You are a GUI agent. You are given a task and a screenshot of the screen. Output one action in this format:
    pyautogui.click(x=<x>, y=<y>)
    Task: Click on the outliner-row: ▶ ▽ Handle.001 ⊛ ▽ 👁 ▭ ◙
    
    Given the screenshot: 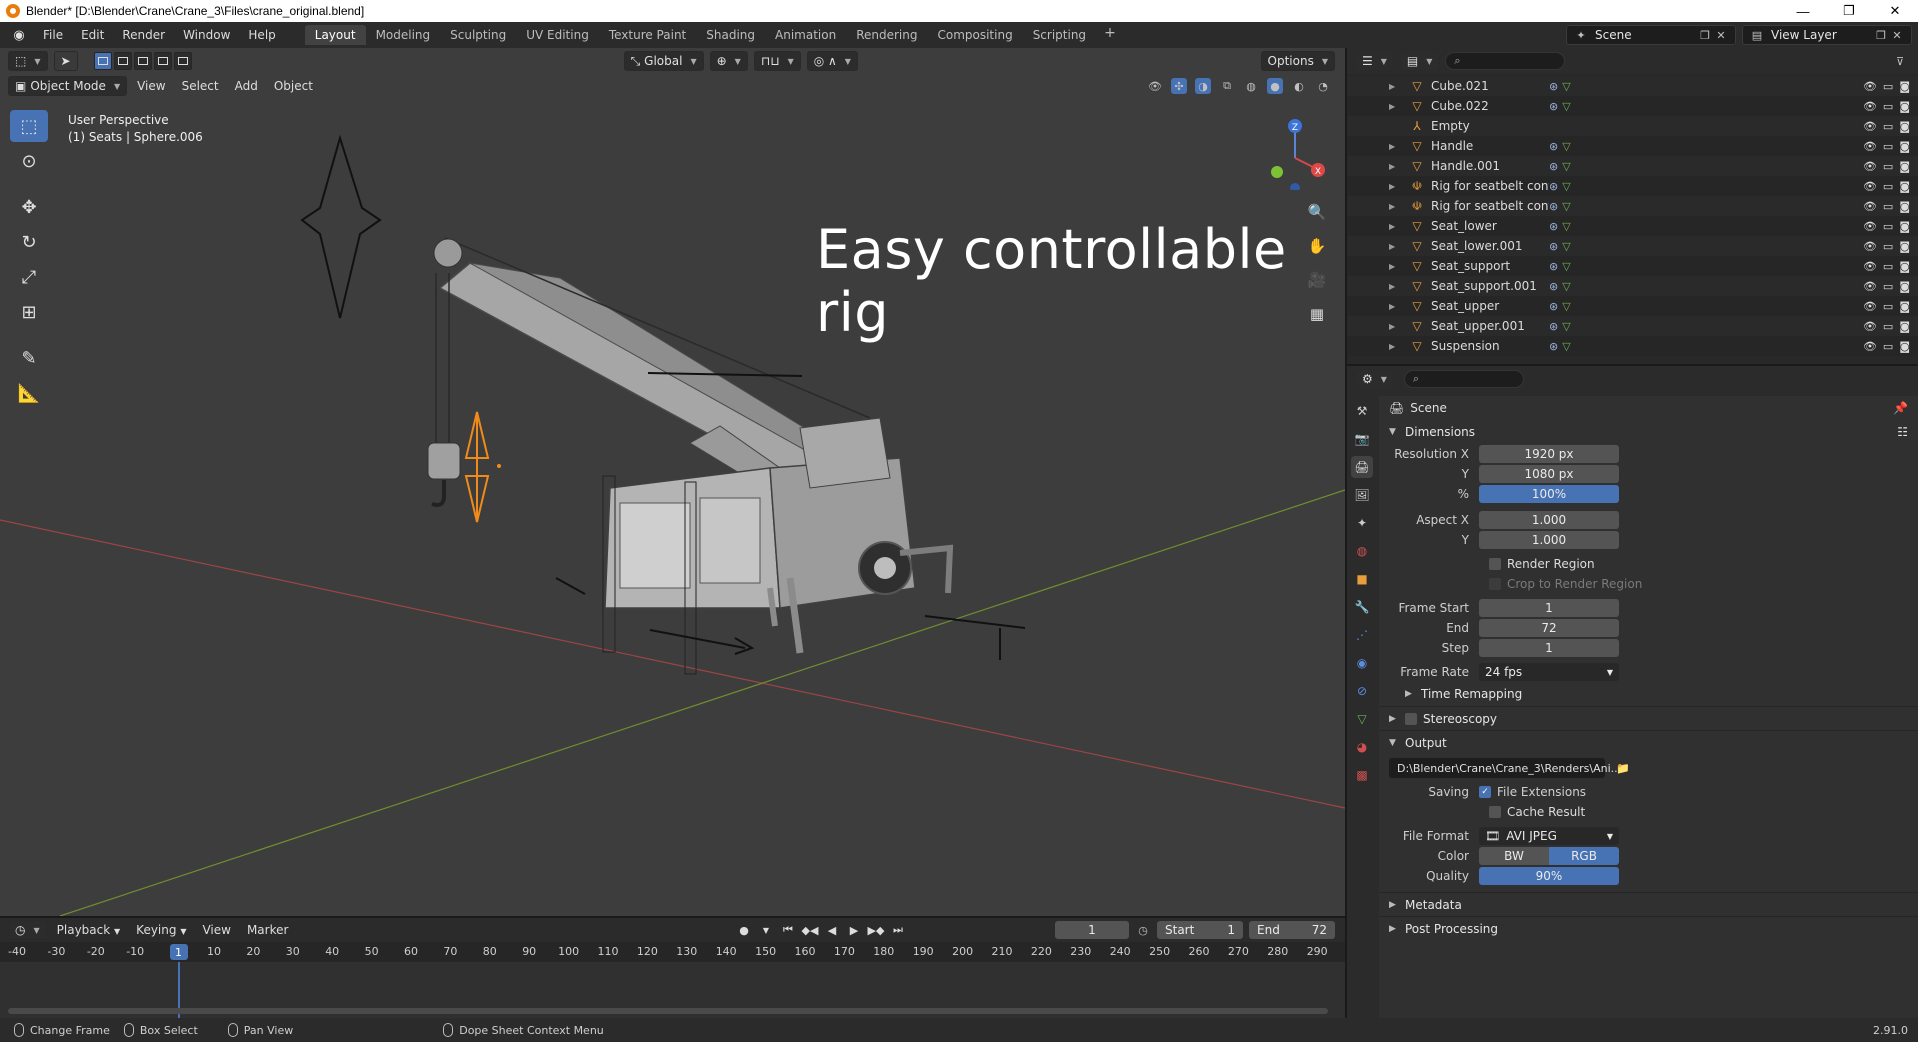 What is the action you would take?
    pyautogui.click(x=1632, y=166)
    